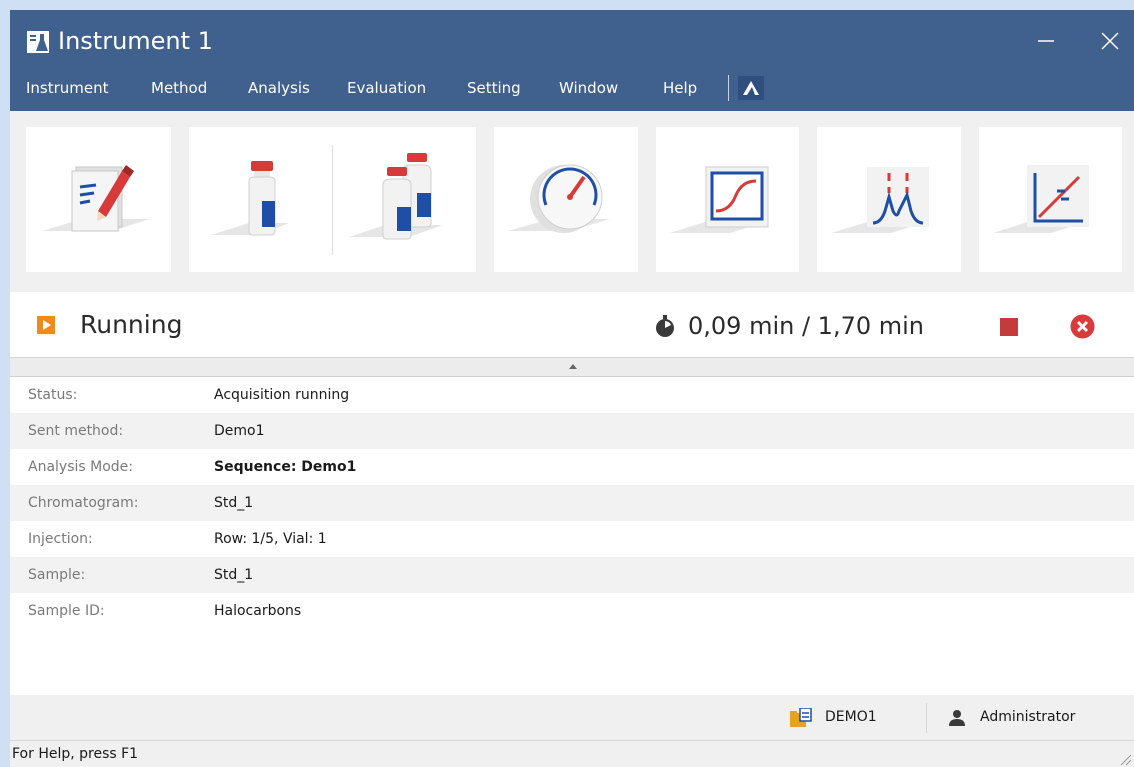 This screenshot has height=767, width=1134. What do you see at coordinates (1125, 759) in the screenshot?
I see `resize-grip-icon` at bounding box center [1125, 759].